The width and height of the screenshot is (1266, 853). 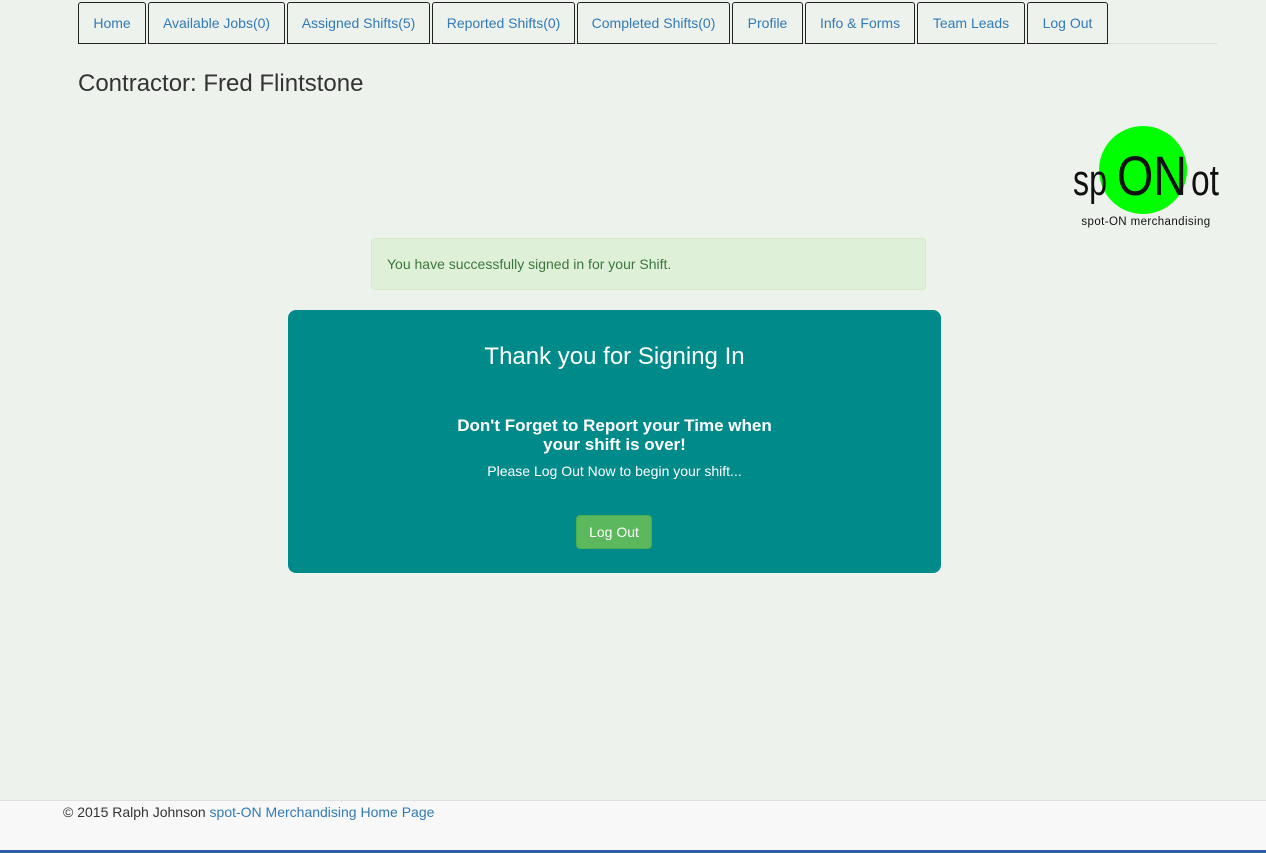 What do you see at coordinates (860, 23) in the screenshot?
I see `tab-info-forms: Info & Forms` at bounding box center [860, 23].